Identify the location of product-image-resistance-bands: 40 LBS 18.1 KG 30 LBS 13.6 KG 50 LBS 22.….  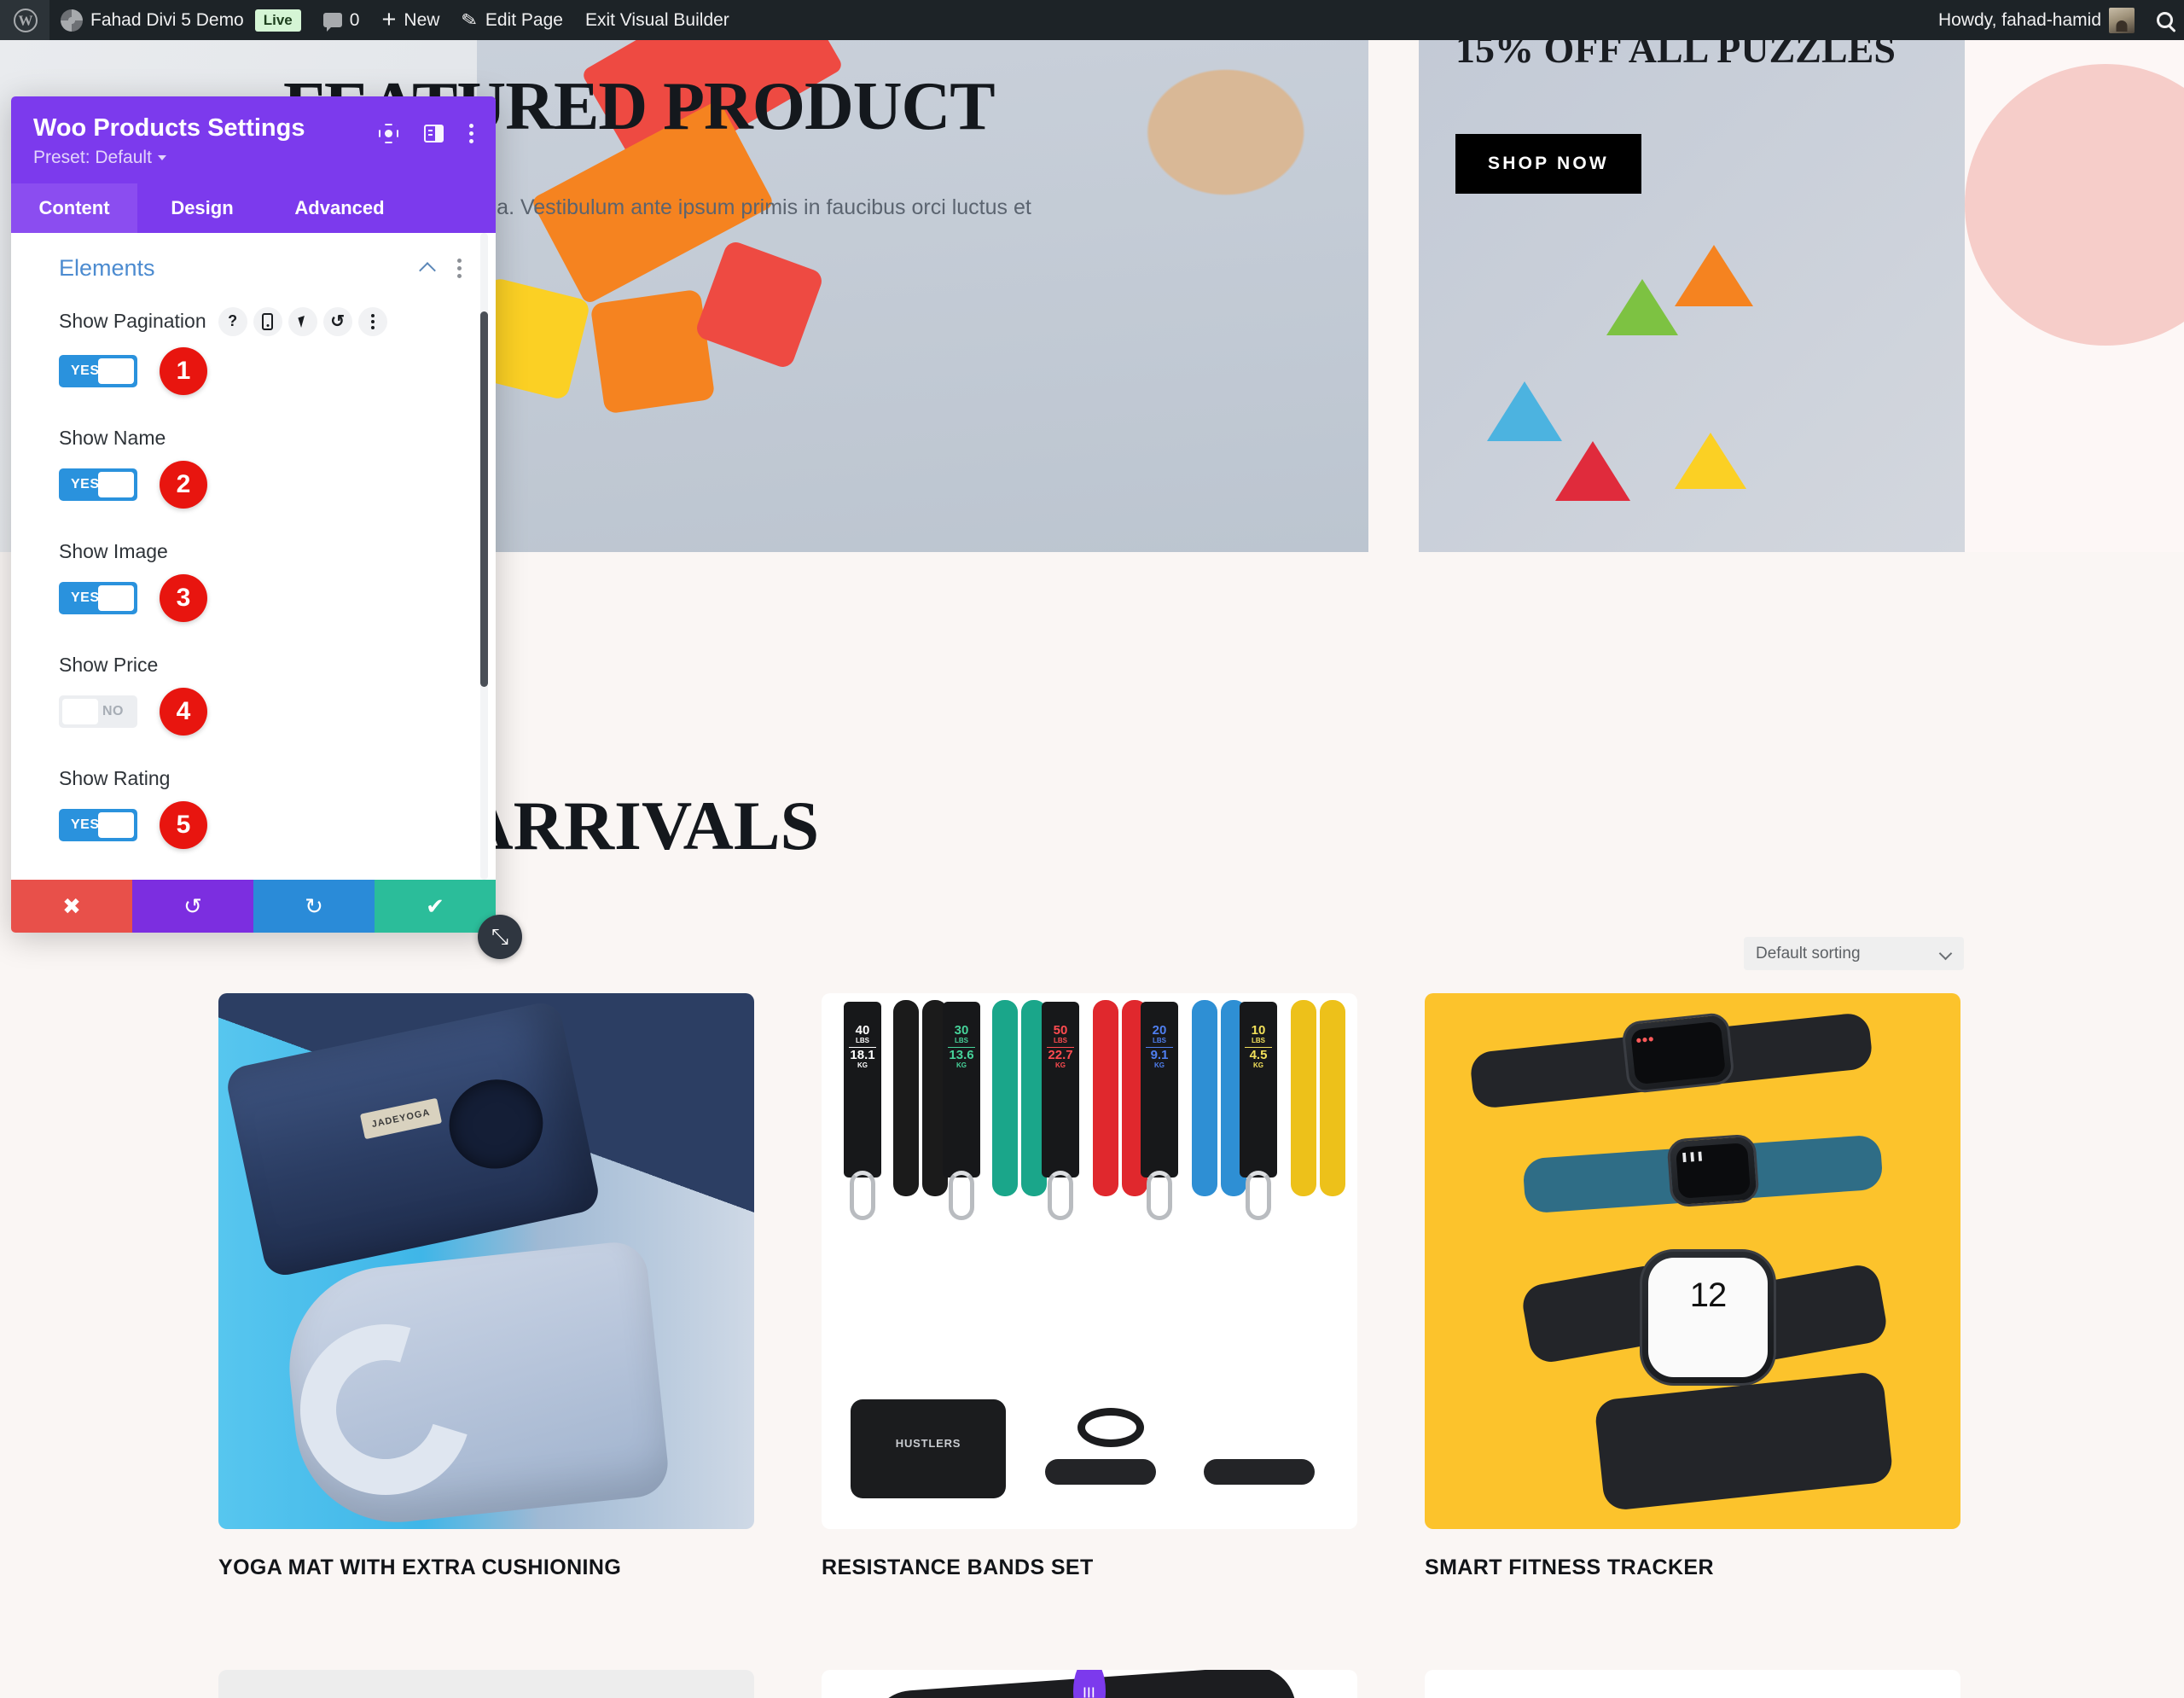
(1090, 1261).